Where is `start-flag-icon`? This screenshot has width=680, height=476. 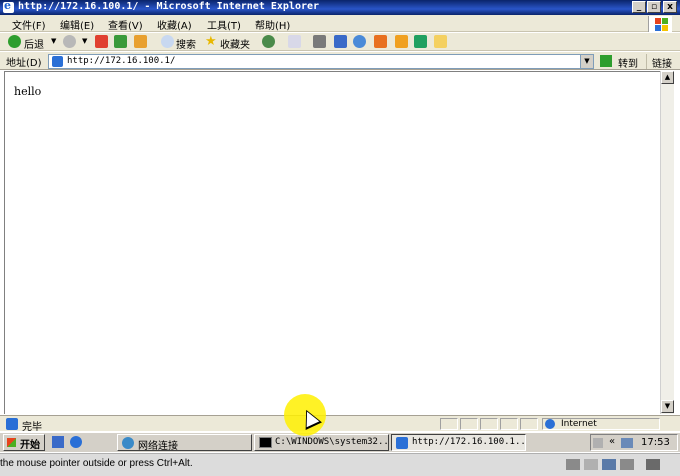
start-flag-icon is located at coordinates (11, 442).